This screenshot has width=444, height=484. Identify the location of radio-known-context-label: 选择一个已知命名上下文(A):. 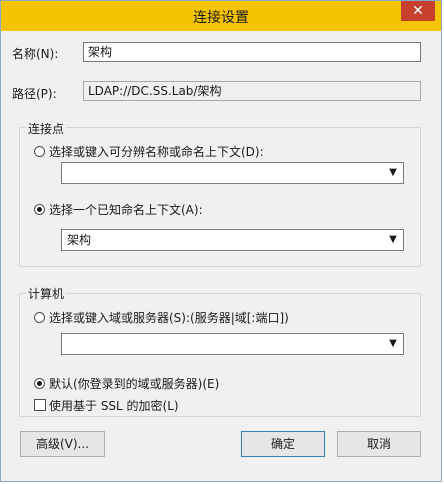
(126, 210).